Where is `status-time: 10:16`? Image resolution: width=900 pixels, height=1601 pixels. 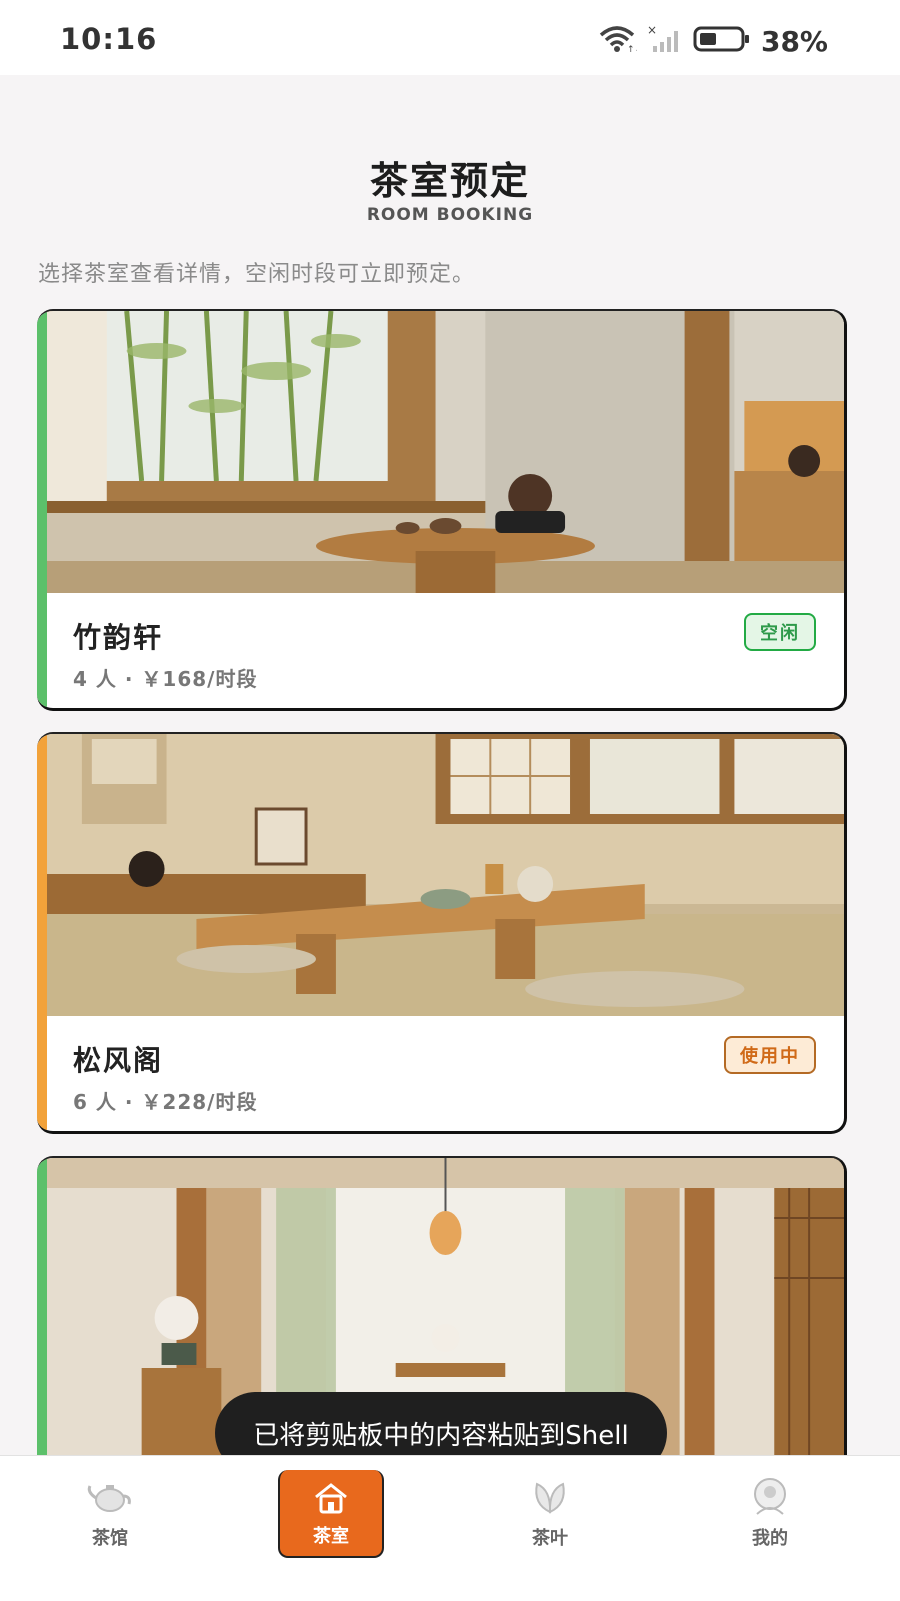 status-time: 10:16 is located at coordinates (109, 39).